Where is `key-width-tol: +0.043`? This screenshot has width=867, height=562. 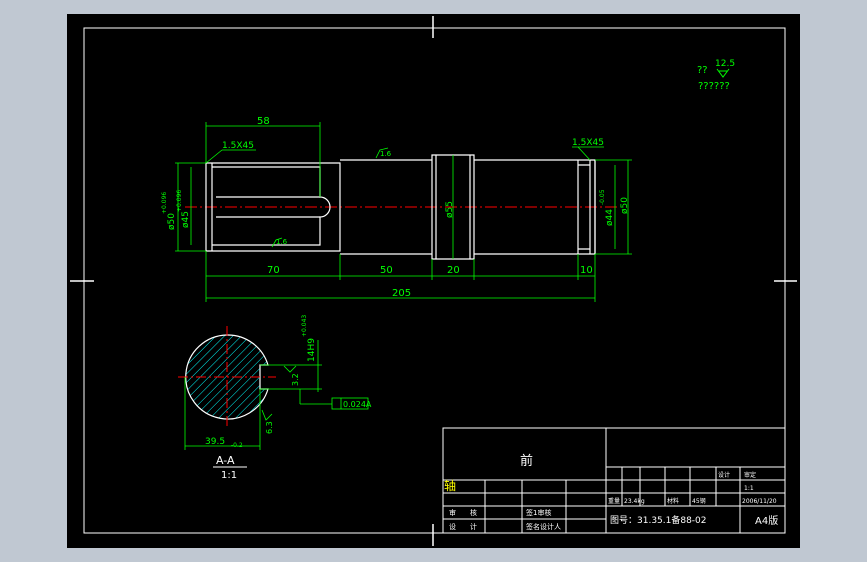 key-width-tol: +0.043 is located at coordinates (304, 326).